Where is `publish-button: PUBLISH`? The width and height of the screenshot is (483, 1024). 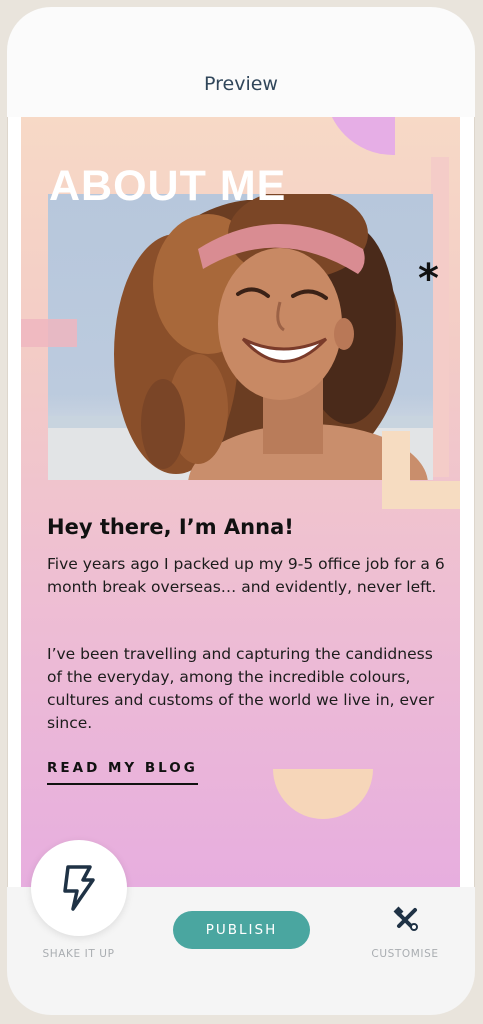
publish-button: PUBLISH is located at coordinates (241, 930).